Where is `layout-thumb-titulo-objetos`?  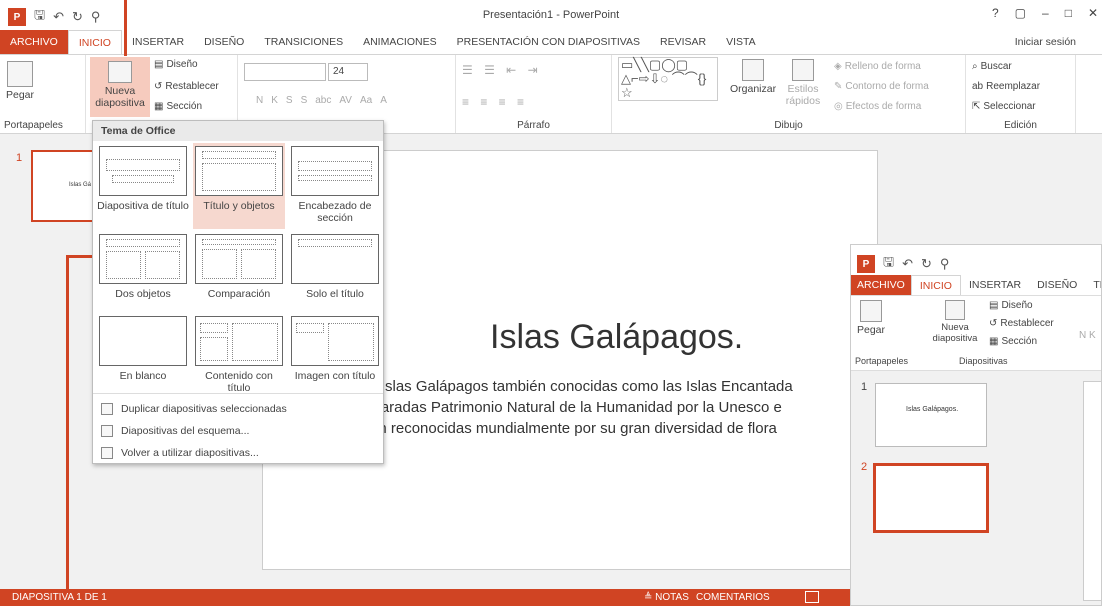
layout-thumb-titulo-objetos is located at coordinates (239, 171).